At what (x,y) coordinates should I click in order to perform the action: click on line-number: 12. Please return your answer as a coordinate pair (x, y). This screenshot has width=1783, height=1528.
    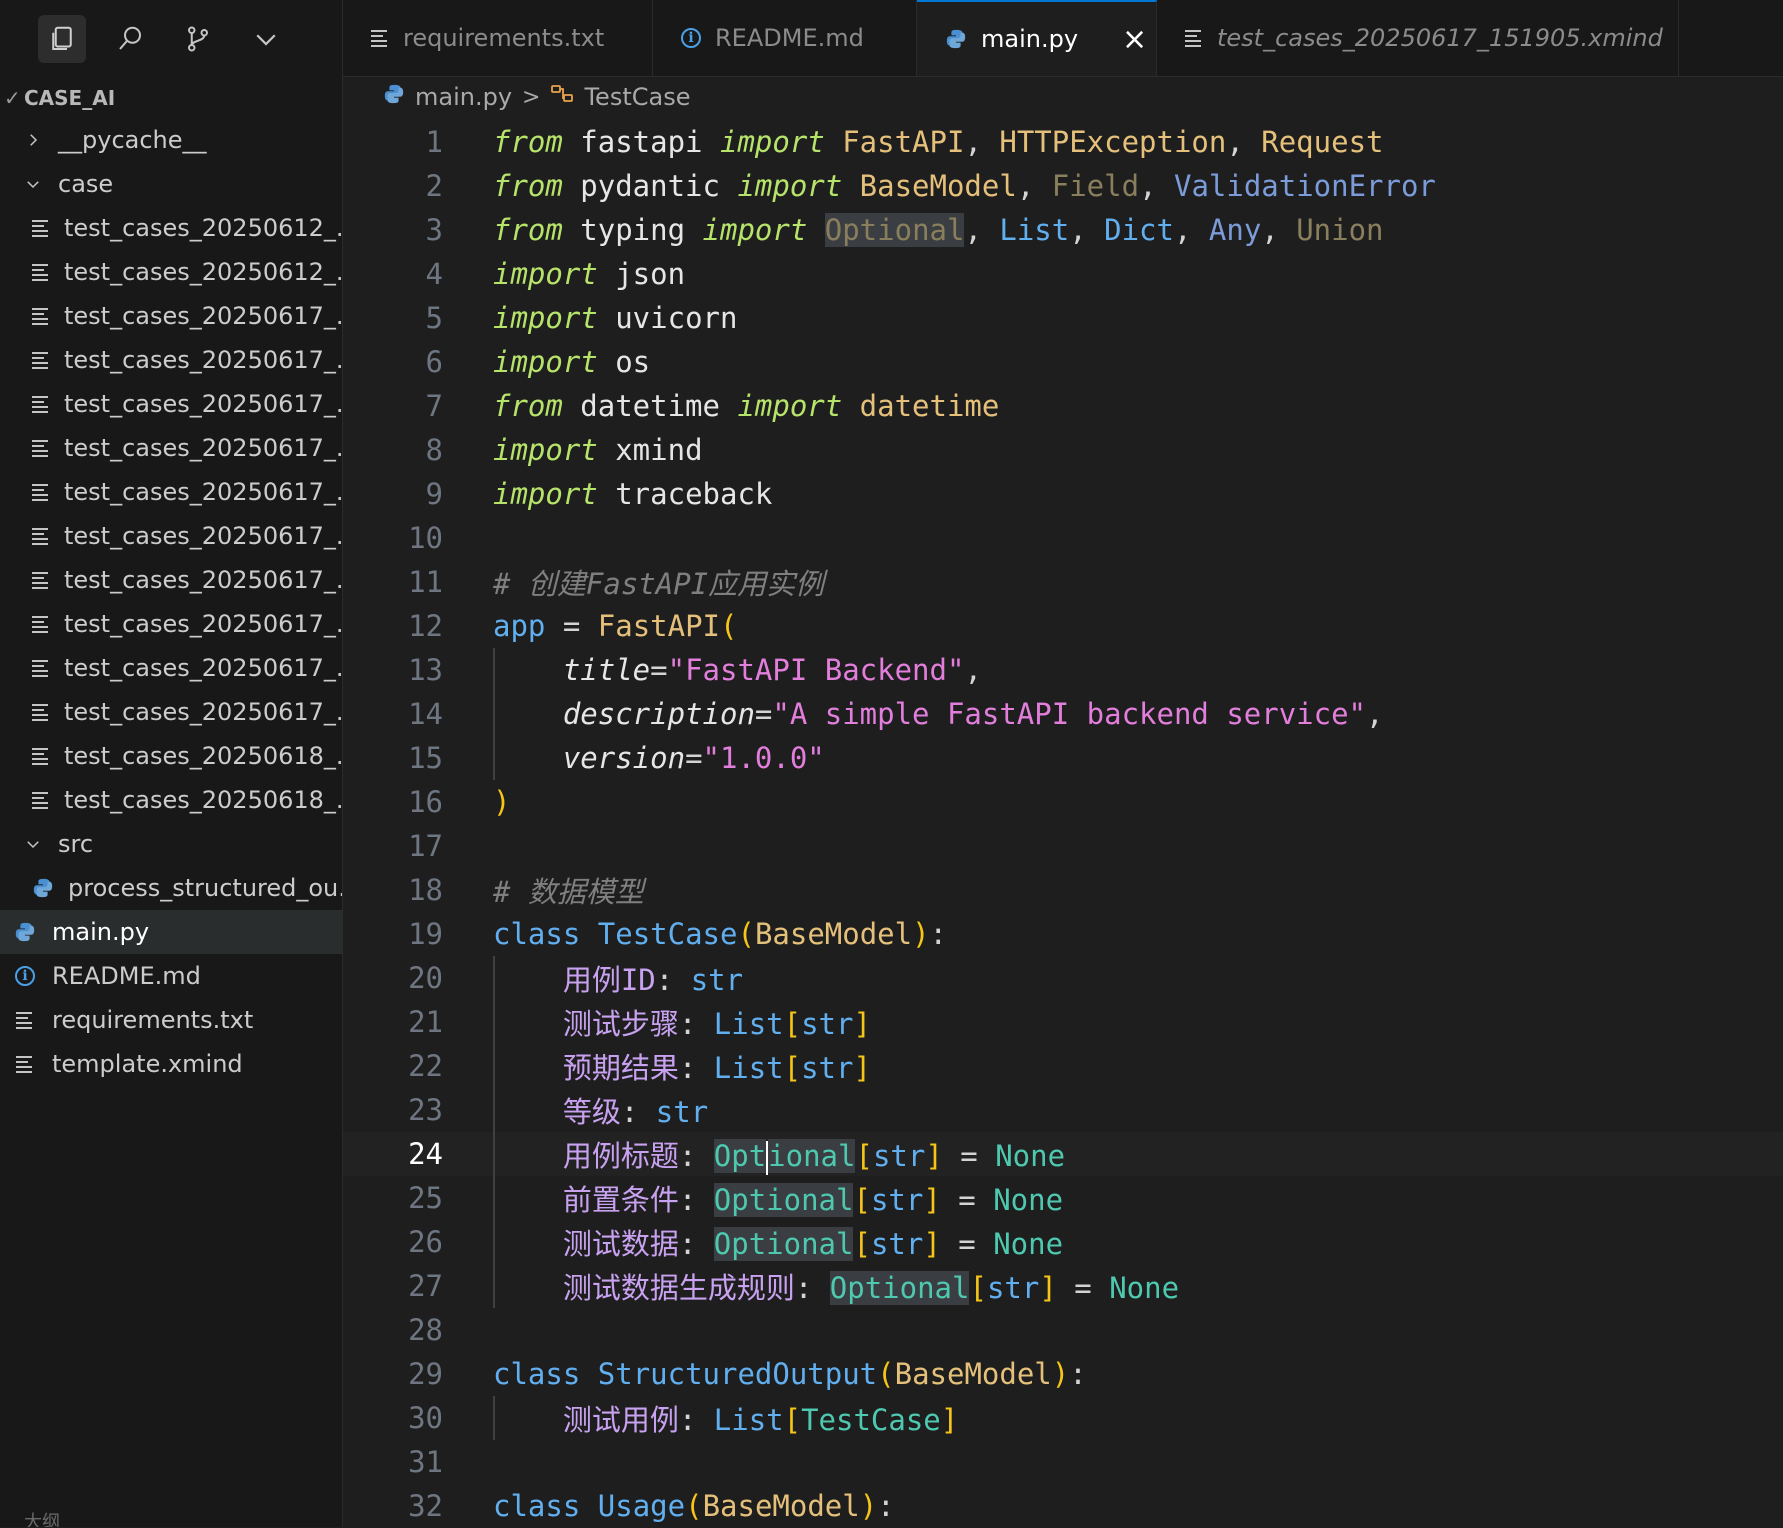
    Looking at the image, I should click on (425, 626).